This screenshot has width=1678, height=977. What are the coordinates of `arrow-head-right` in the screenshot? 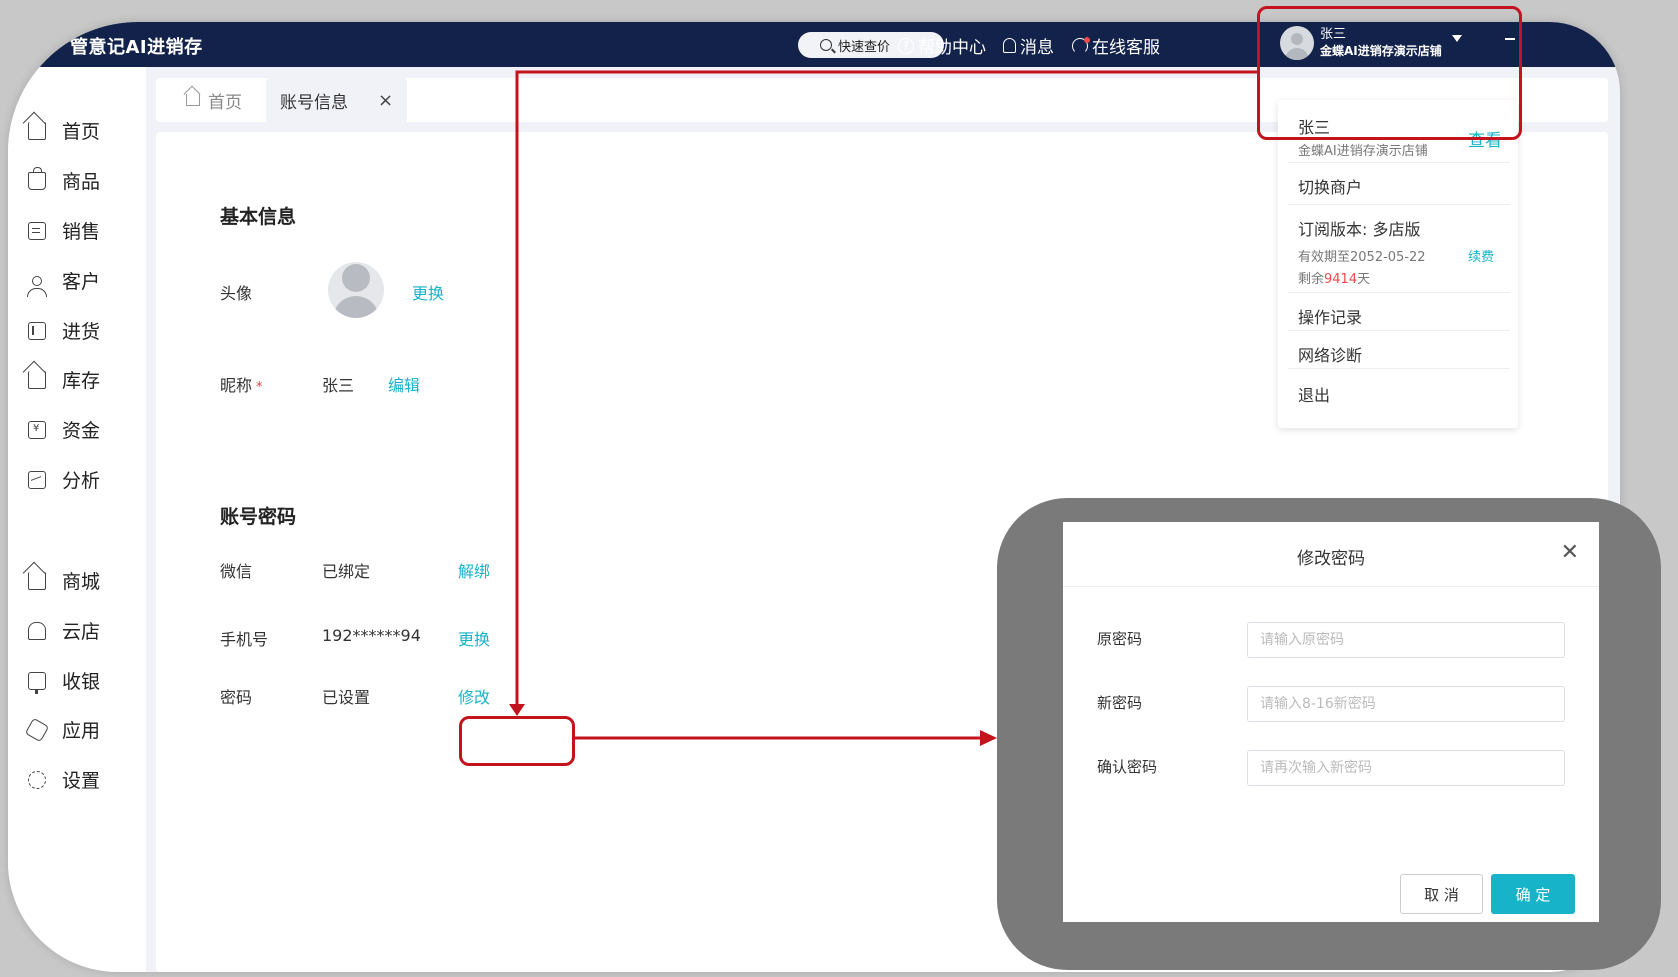 It's located at (988, 738).